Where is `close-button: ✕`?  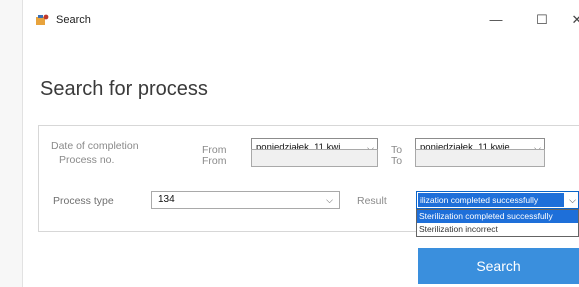
close-button: ✕ is located at coordinates (572, 20).